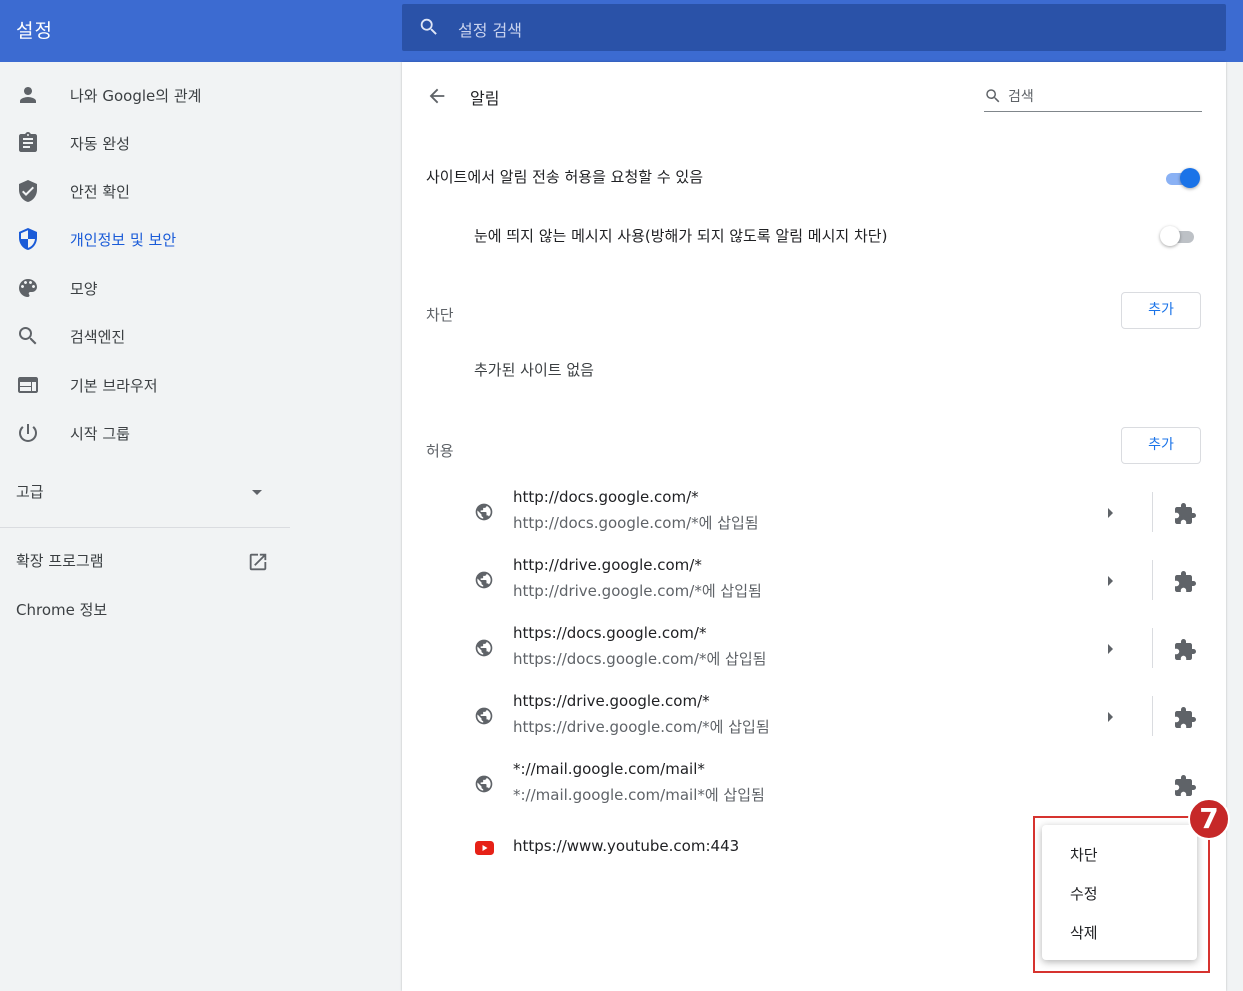 This screenshot has height=991, width=1243. I want to click on ask-to-send-toggle, so click(1182, 178).